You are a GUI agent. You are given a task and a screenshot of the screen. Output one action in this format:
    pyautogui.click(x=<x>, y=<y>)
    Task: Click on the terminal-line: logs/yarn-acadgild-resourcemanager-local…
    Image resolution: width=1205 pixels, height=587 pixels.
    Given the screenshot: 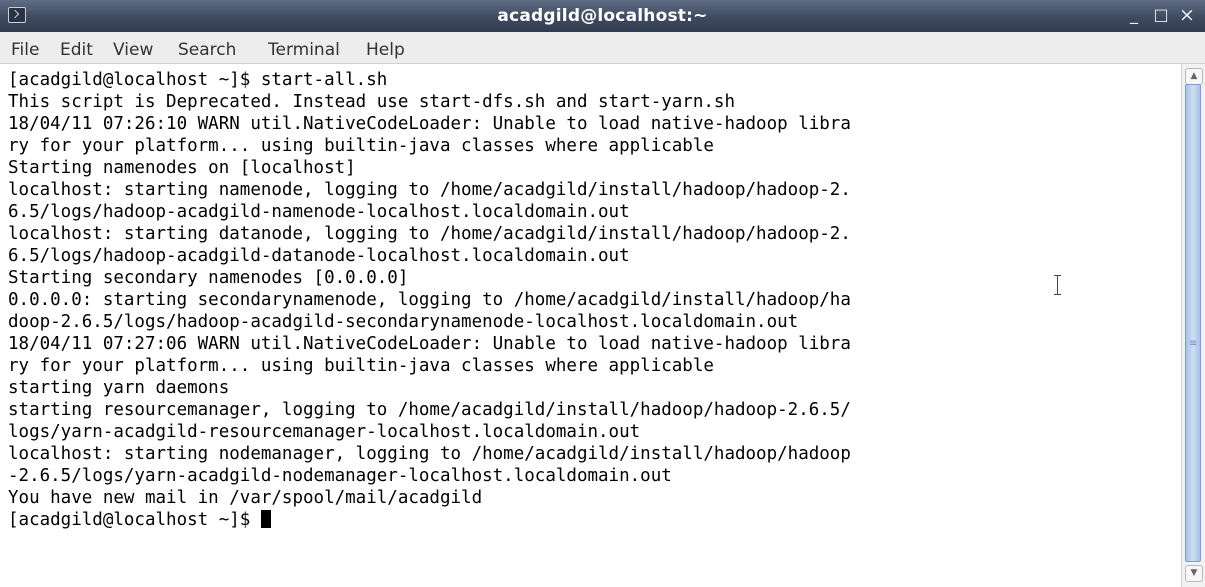 What is the action you would take?
    pyautogui.click(x=324, y=432)
    